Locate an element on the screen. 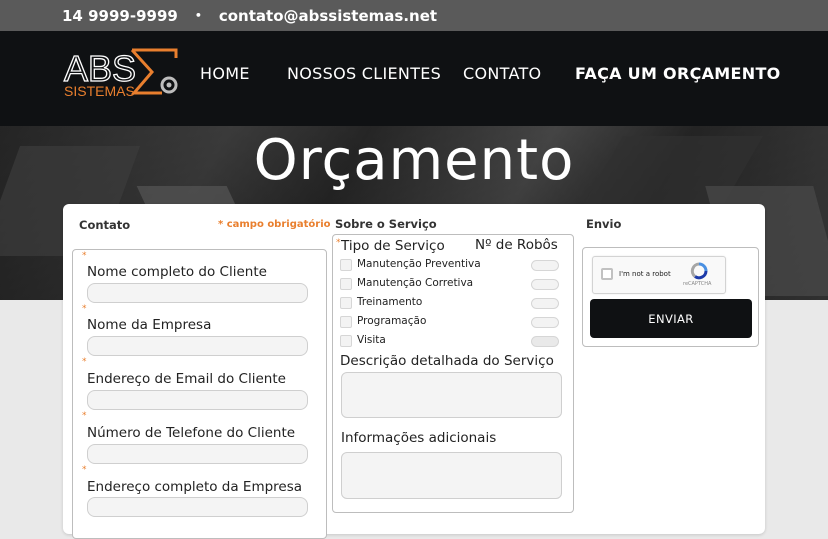  option-label: Manutenção Corretiva is located at coordinates (415, 283).